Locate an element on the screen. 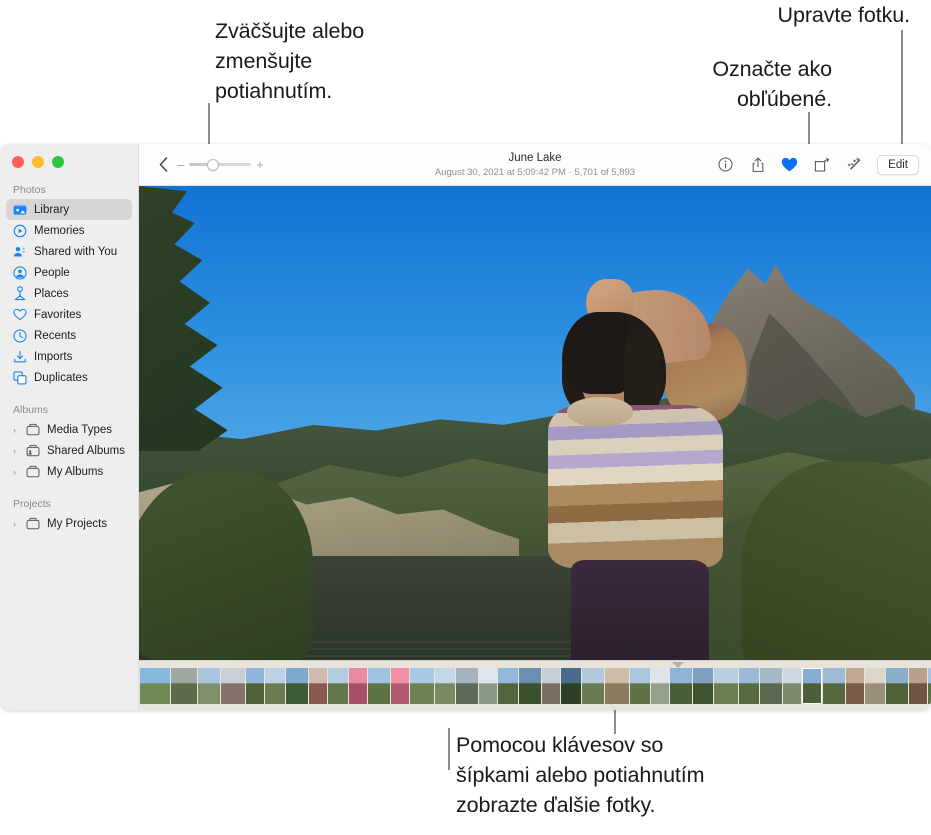 The image size is (931, 835). sidebar-section-header: Albums is located at coordinates (31, 410).